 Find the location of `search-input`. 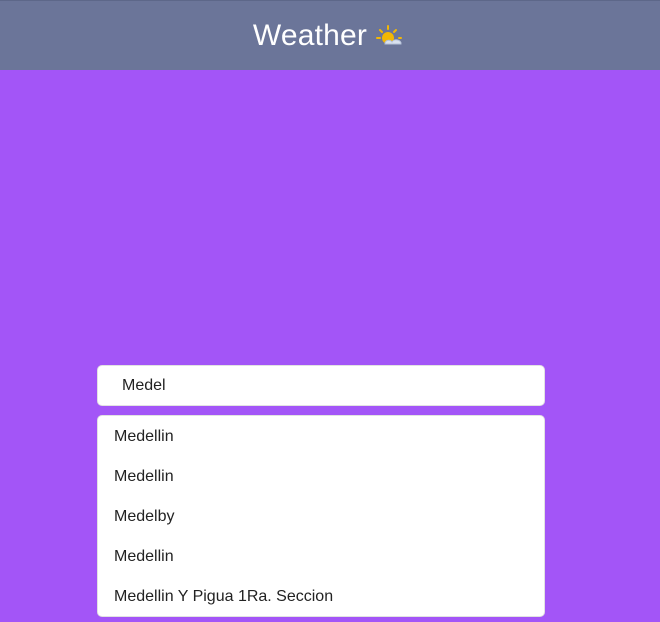

search-input is located at coordinates (321, 385).